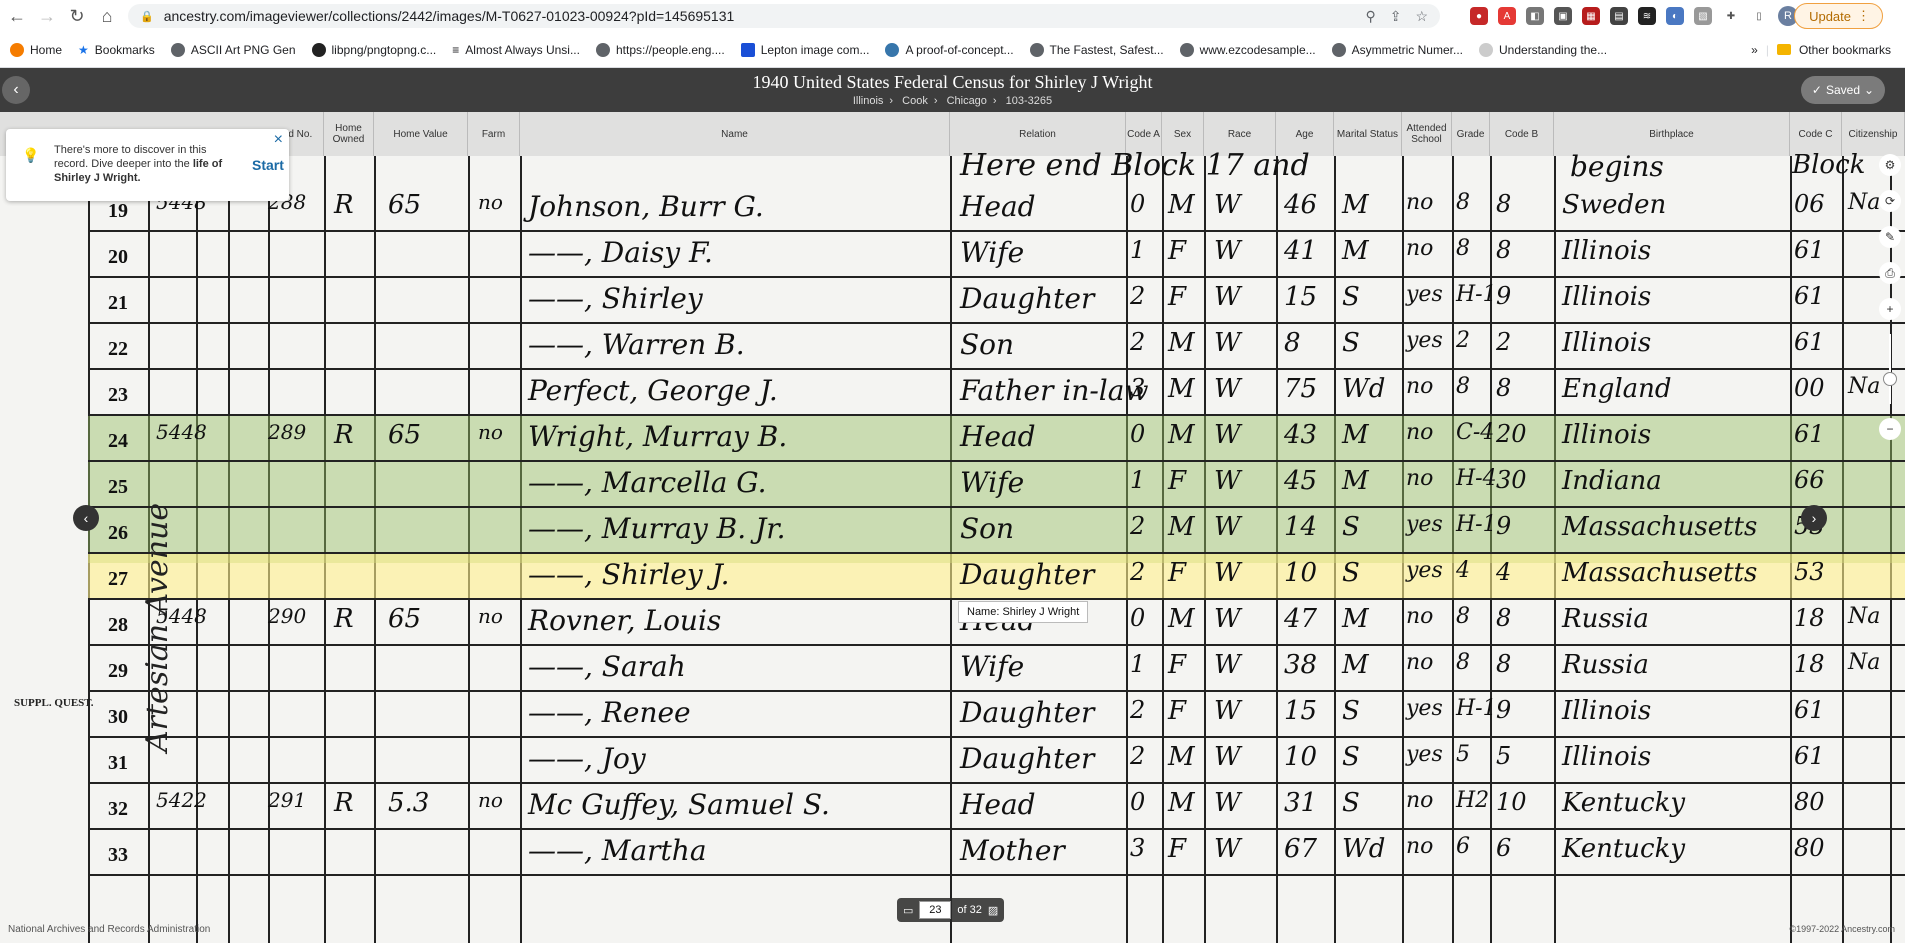 The height and width of the screenshot is (943, 1905). What do you see at coordinates (233, 49) in the screenshot?
I see `bookmark-ascii-art: ASCII Art PNG Gen` at bounding box center [233, 49].